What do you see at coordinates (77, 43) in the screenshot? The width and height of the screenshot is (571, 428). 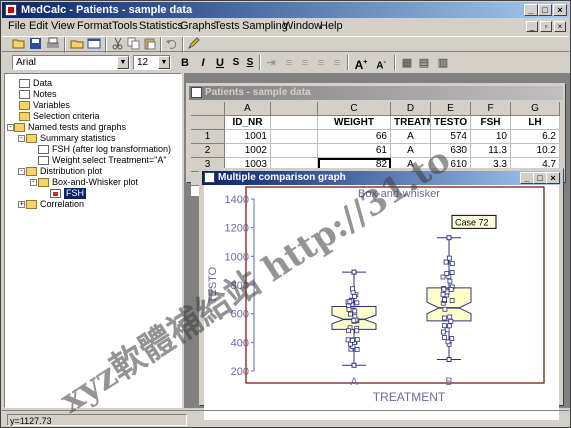 I see `folder-tree-icon` at bounding box center [77, 43].